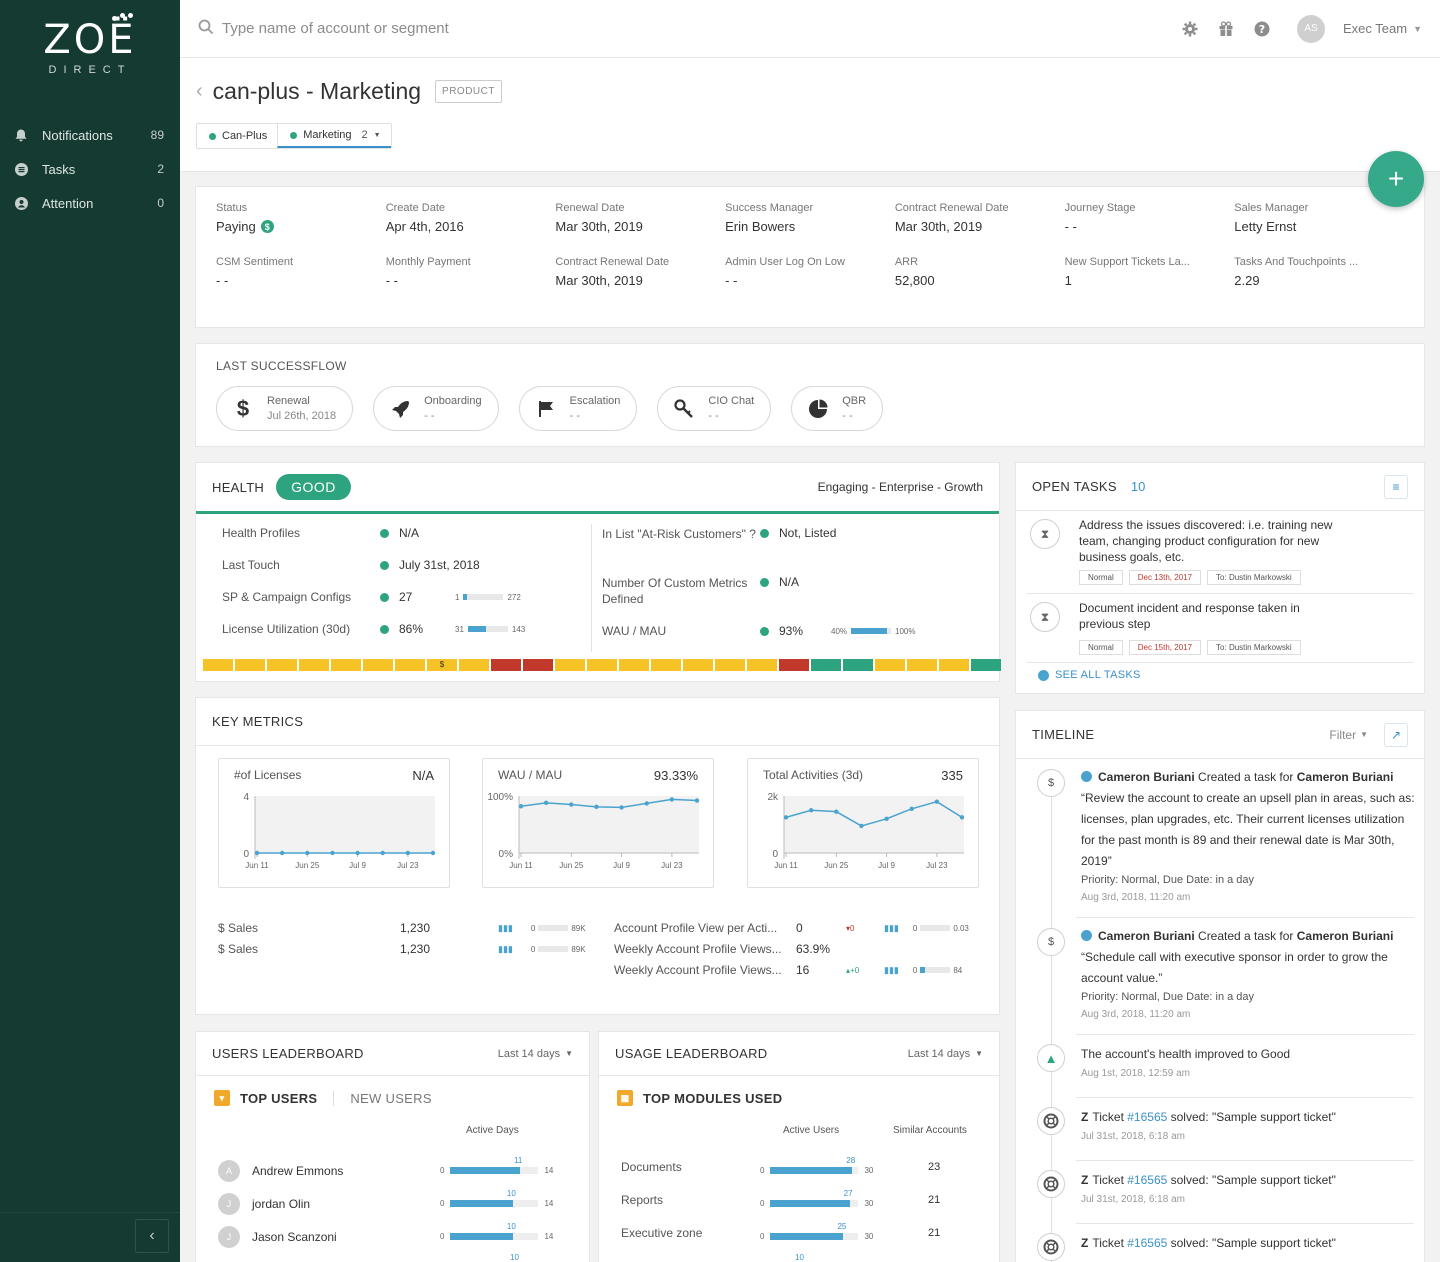 The width and height of the screenshot is (1440, 1262). I want to click on successflow-qbr: QBR - -, so click(837, 408).